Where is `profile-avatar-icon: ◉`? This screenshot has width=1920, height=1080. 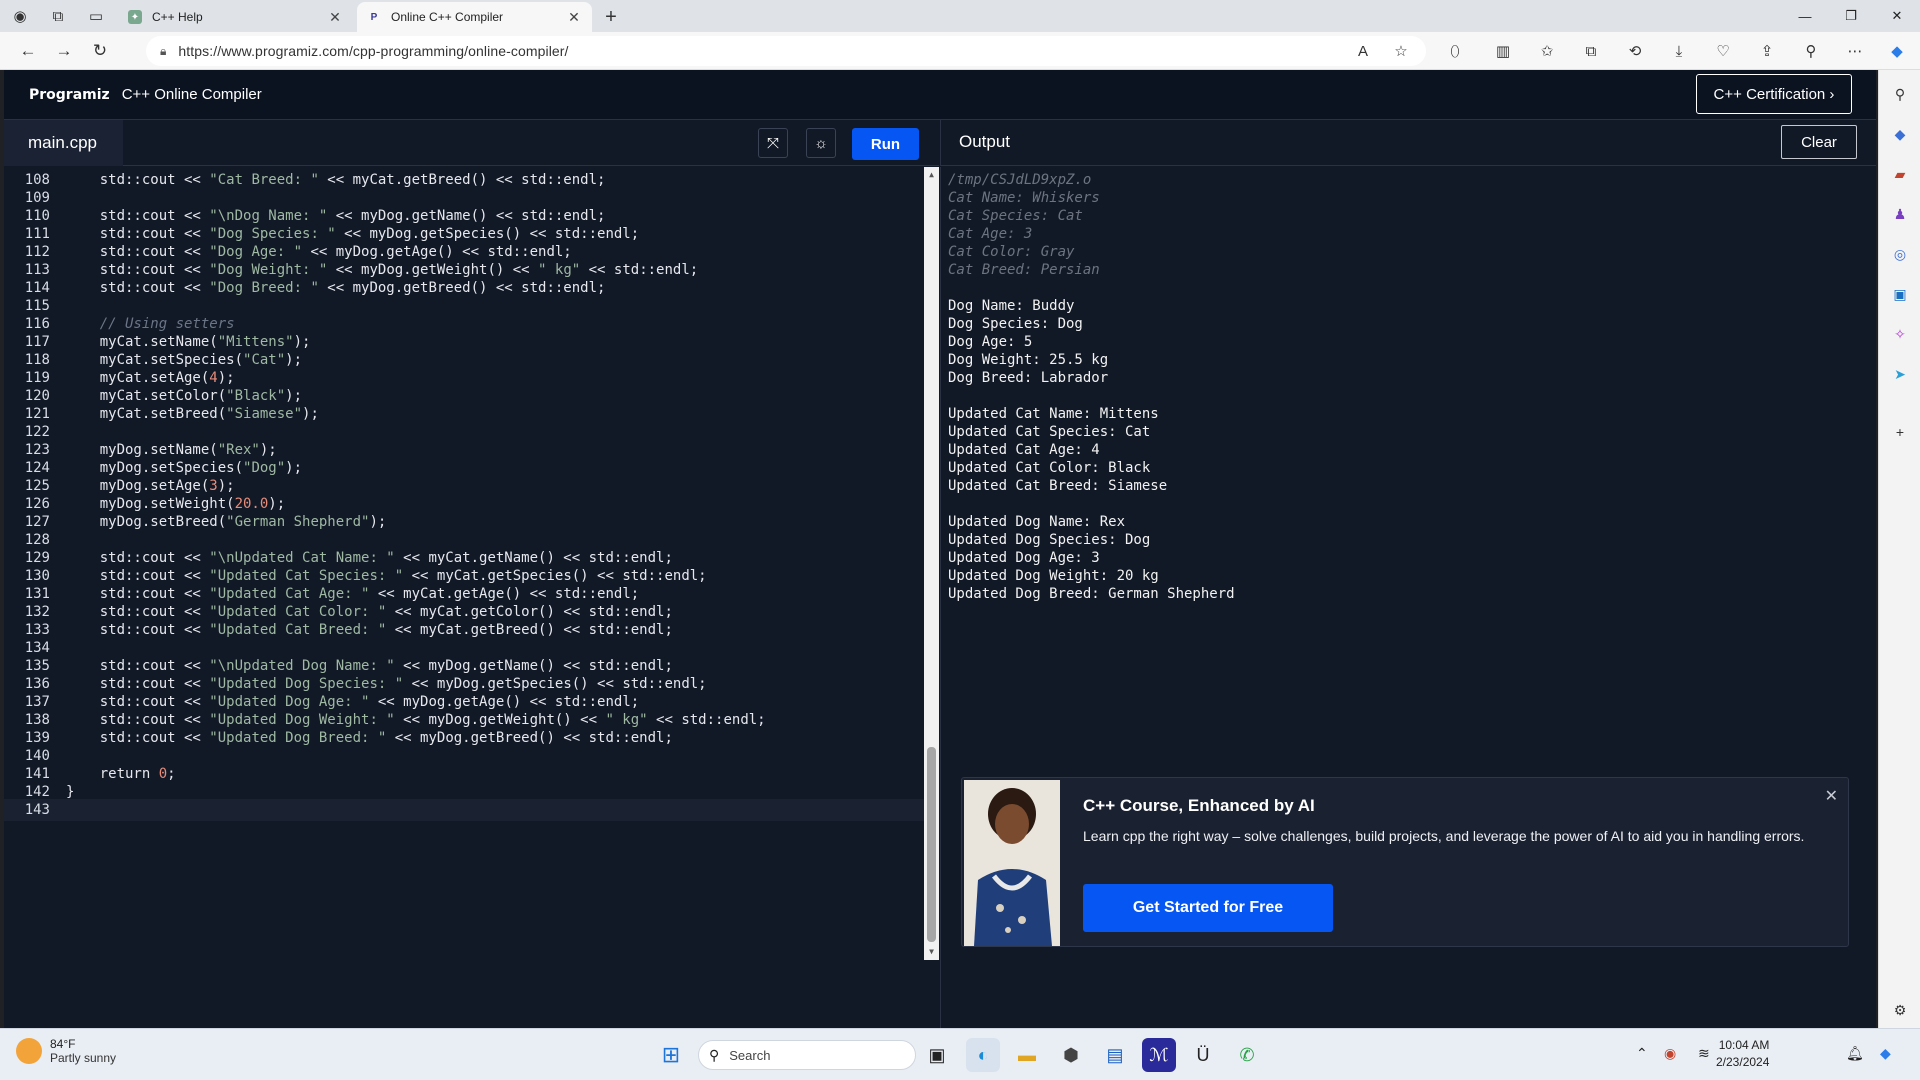
profile-avatar-icon: ◉ is located at coordinates (20, 16).